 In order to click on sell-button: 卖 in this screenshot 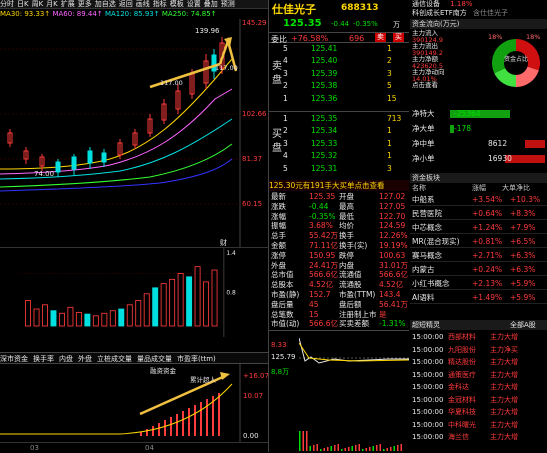, I will do `click(380, 37)`.